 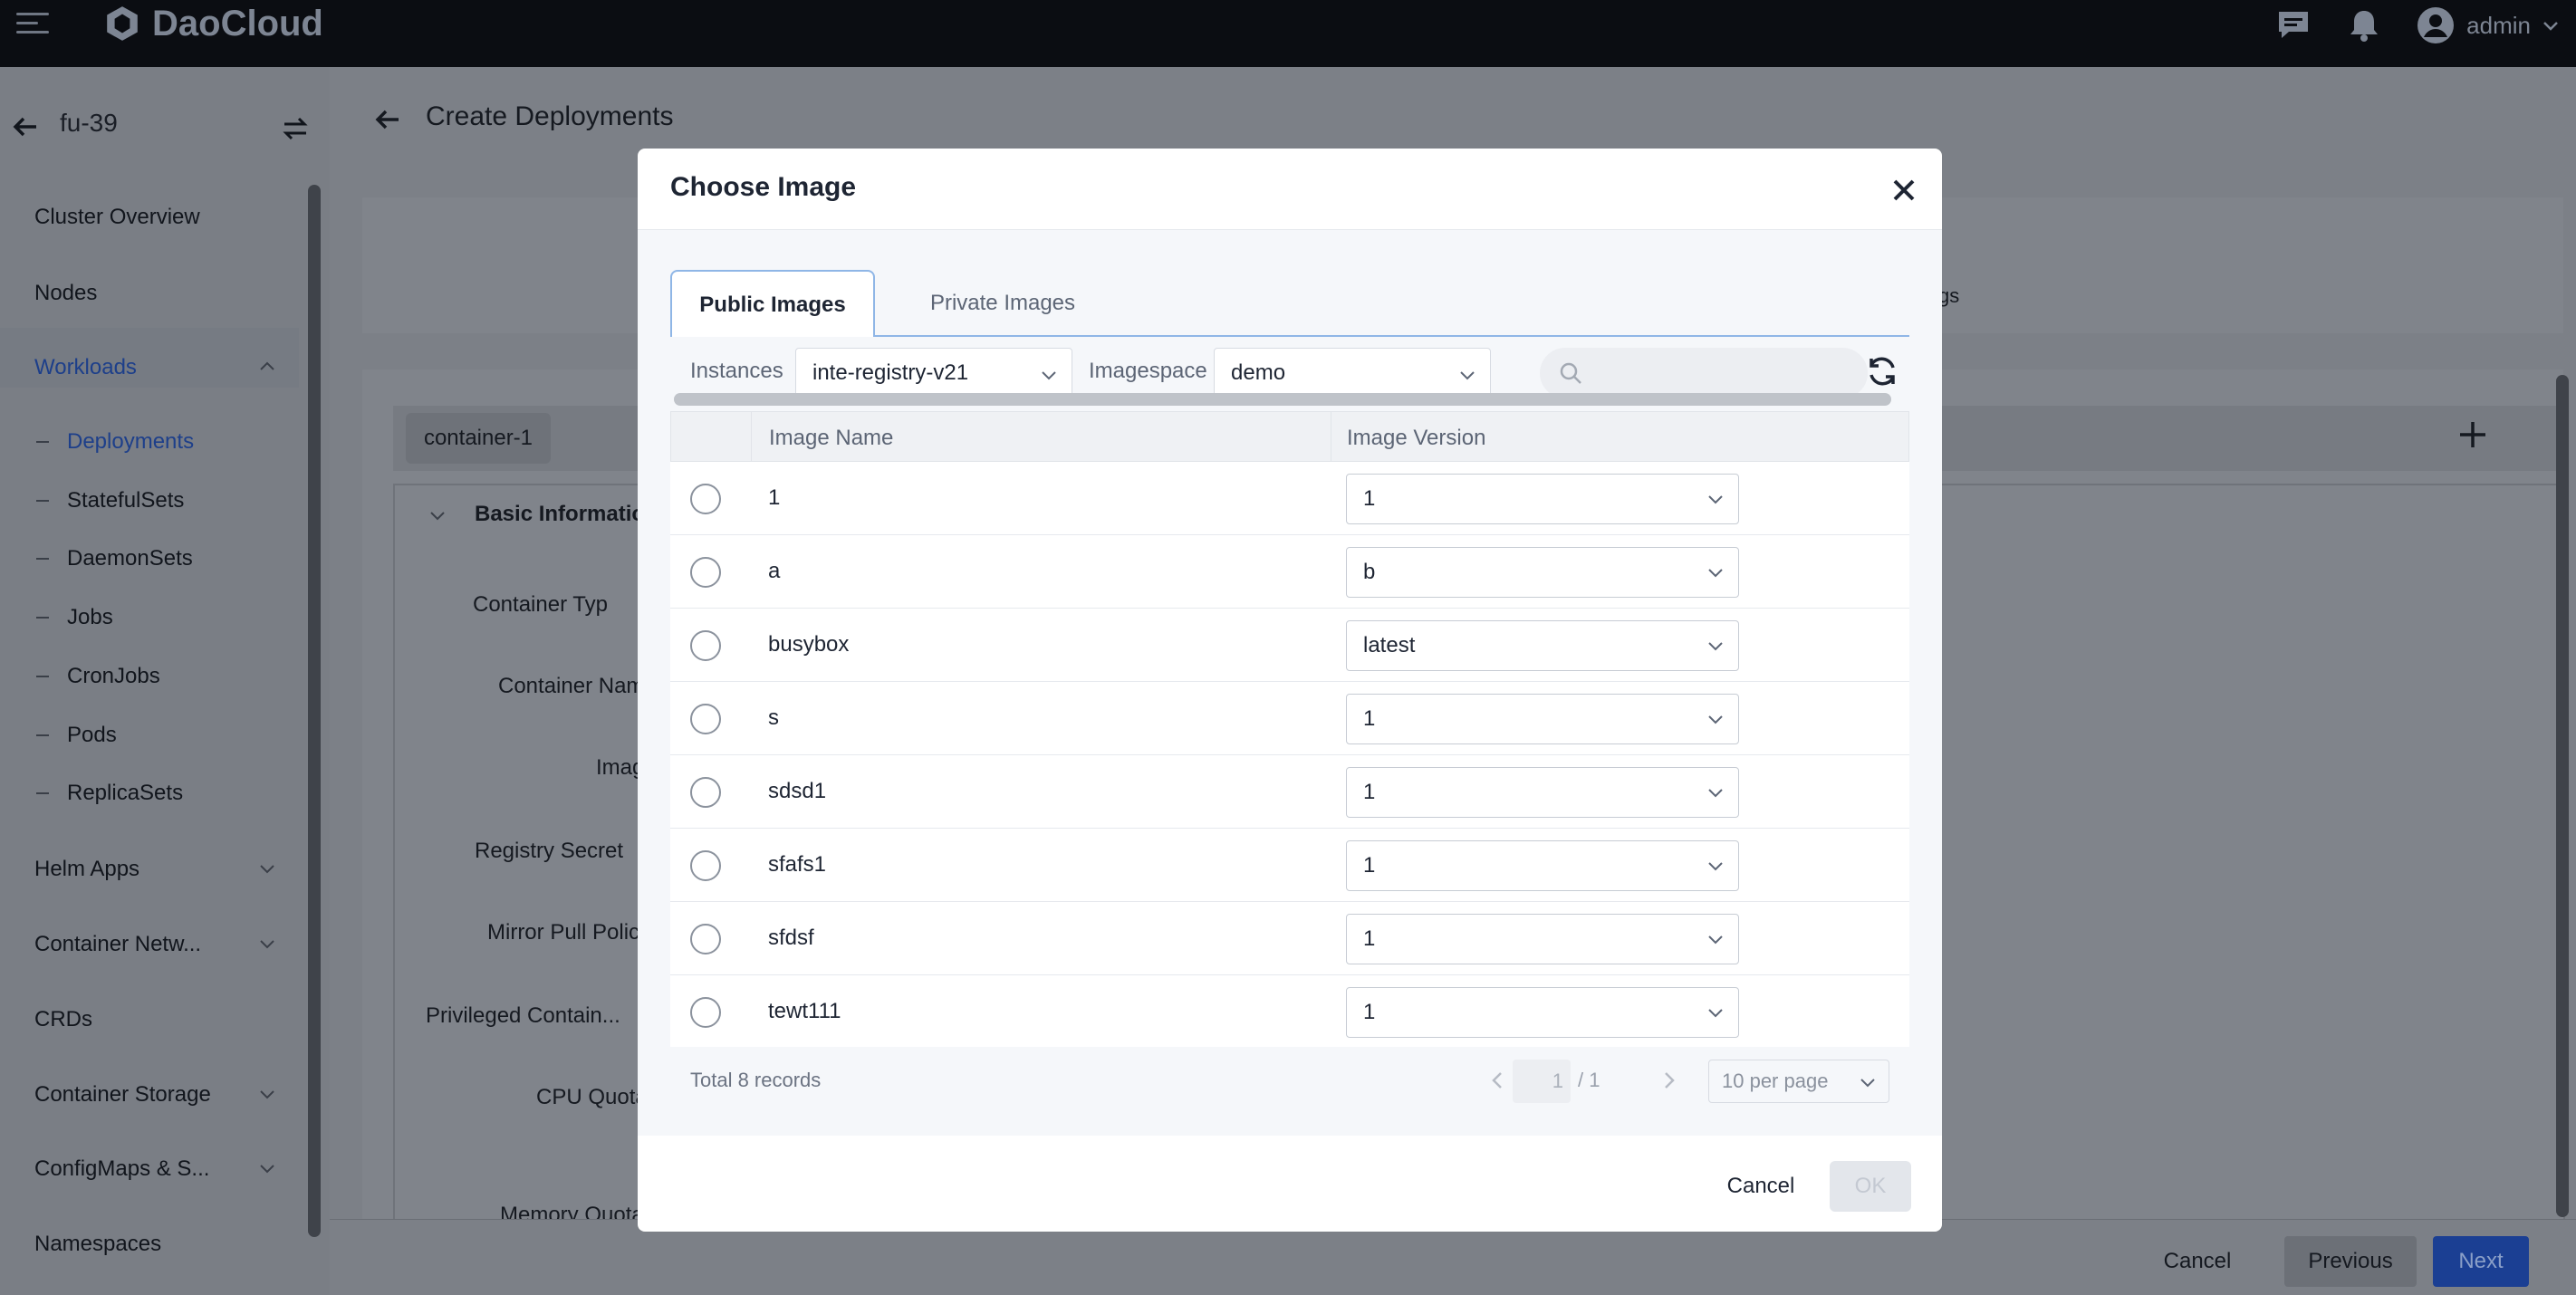 I want to click on user-menu: admin, so click(x=2488, y=25).